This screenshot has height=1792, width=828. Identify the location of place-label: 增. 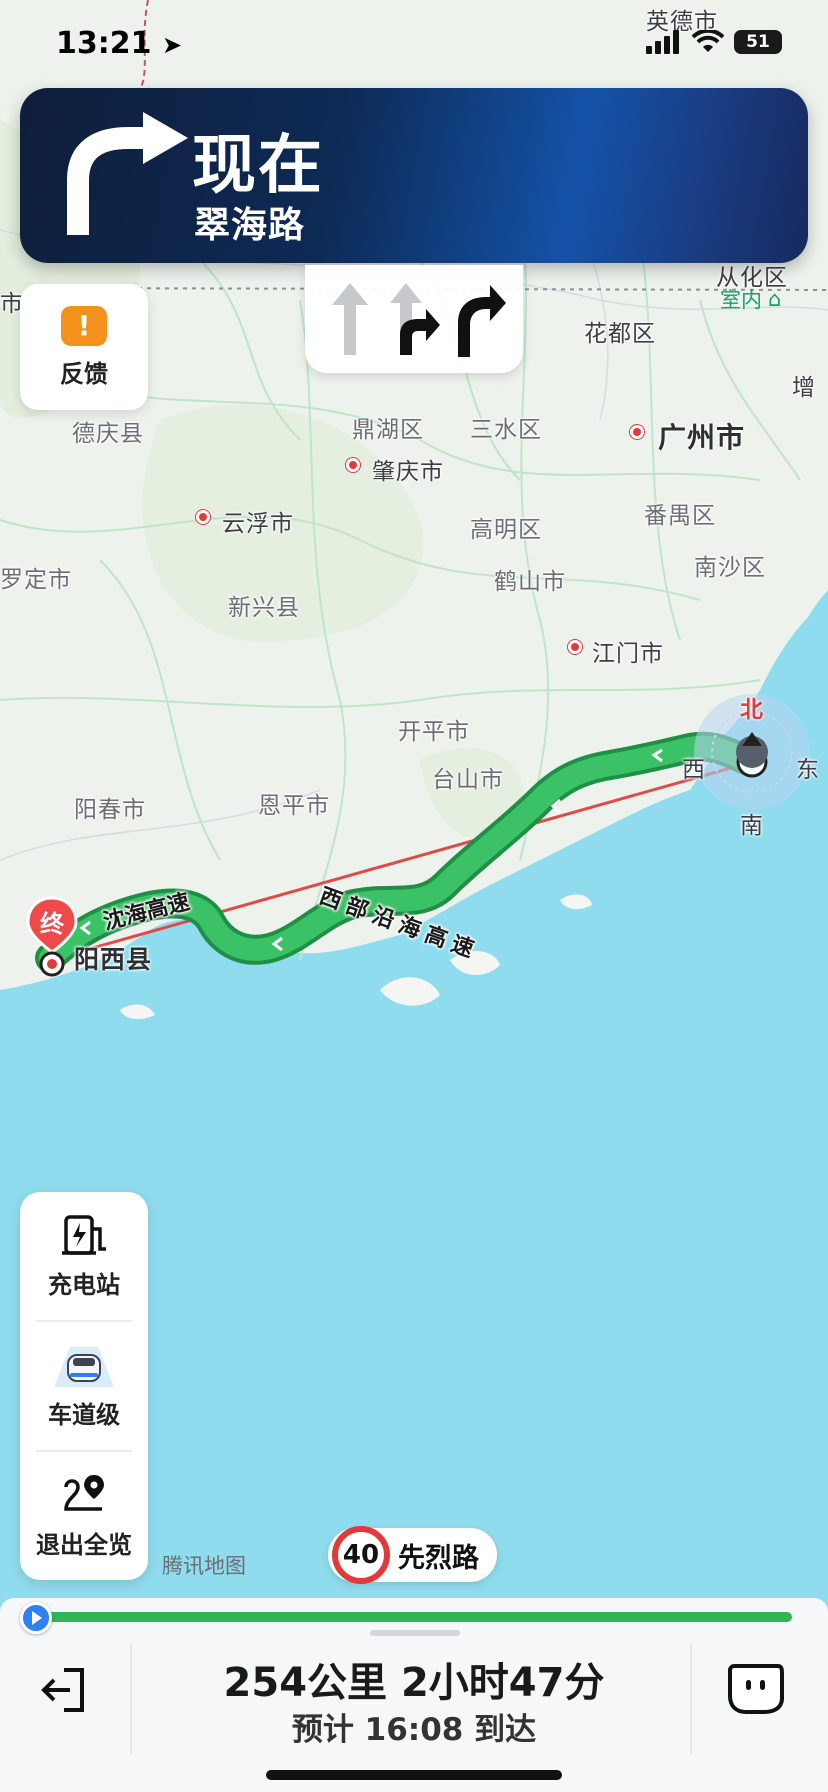
(804, 388).